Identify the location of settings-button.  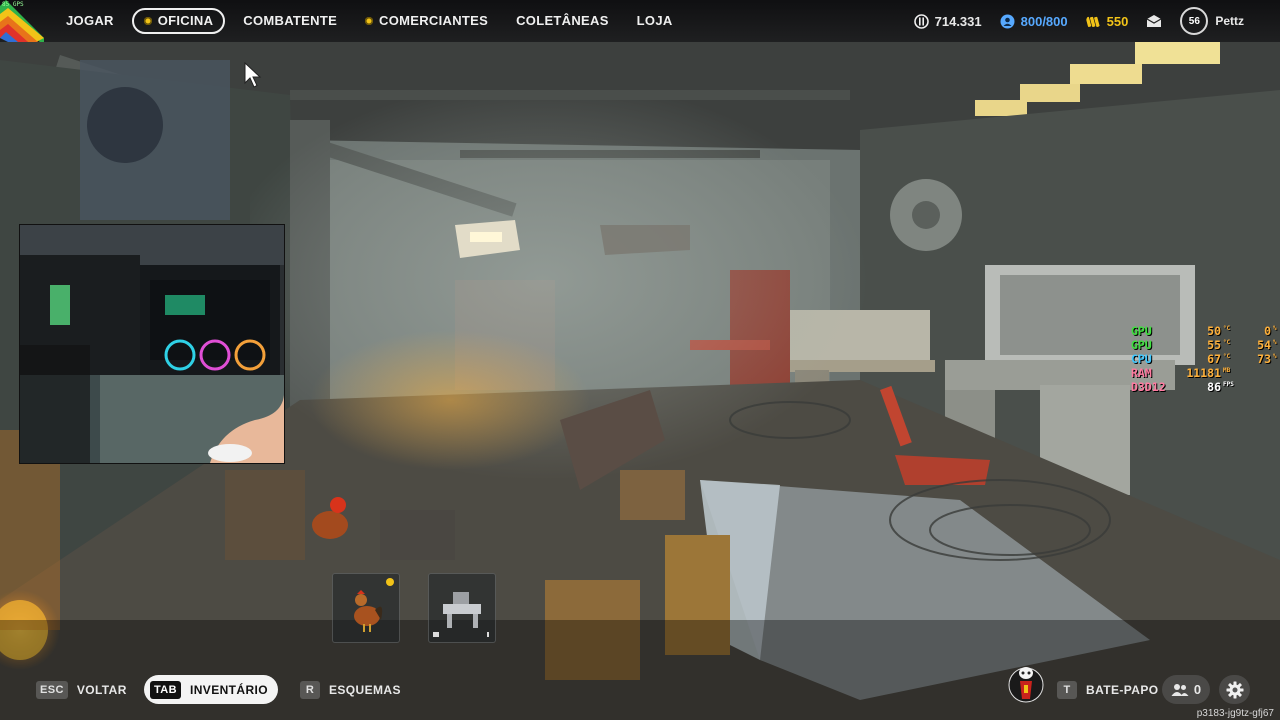
(1234, 689).